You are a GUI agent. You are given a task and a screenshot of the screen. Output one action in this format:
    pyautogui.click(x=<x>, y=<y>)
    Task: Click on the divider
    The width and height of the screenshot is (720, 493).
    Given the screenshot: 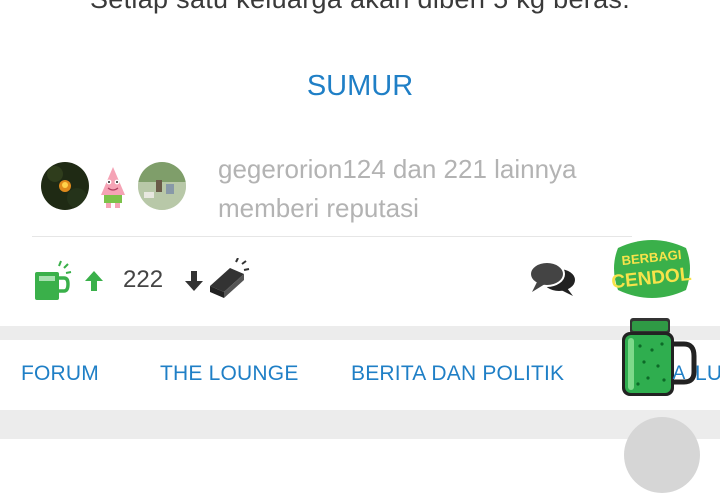 What is the action you would take?
    pyautogui.click(x=332, y=236)
    